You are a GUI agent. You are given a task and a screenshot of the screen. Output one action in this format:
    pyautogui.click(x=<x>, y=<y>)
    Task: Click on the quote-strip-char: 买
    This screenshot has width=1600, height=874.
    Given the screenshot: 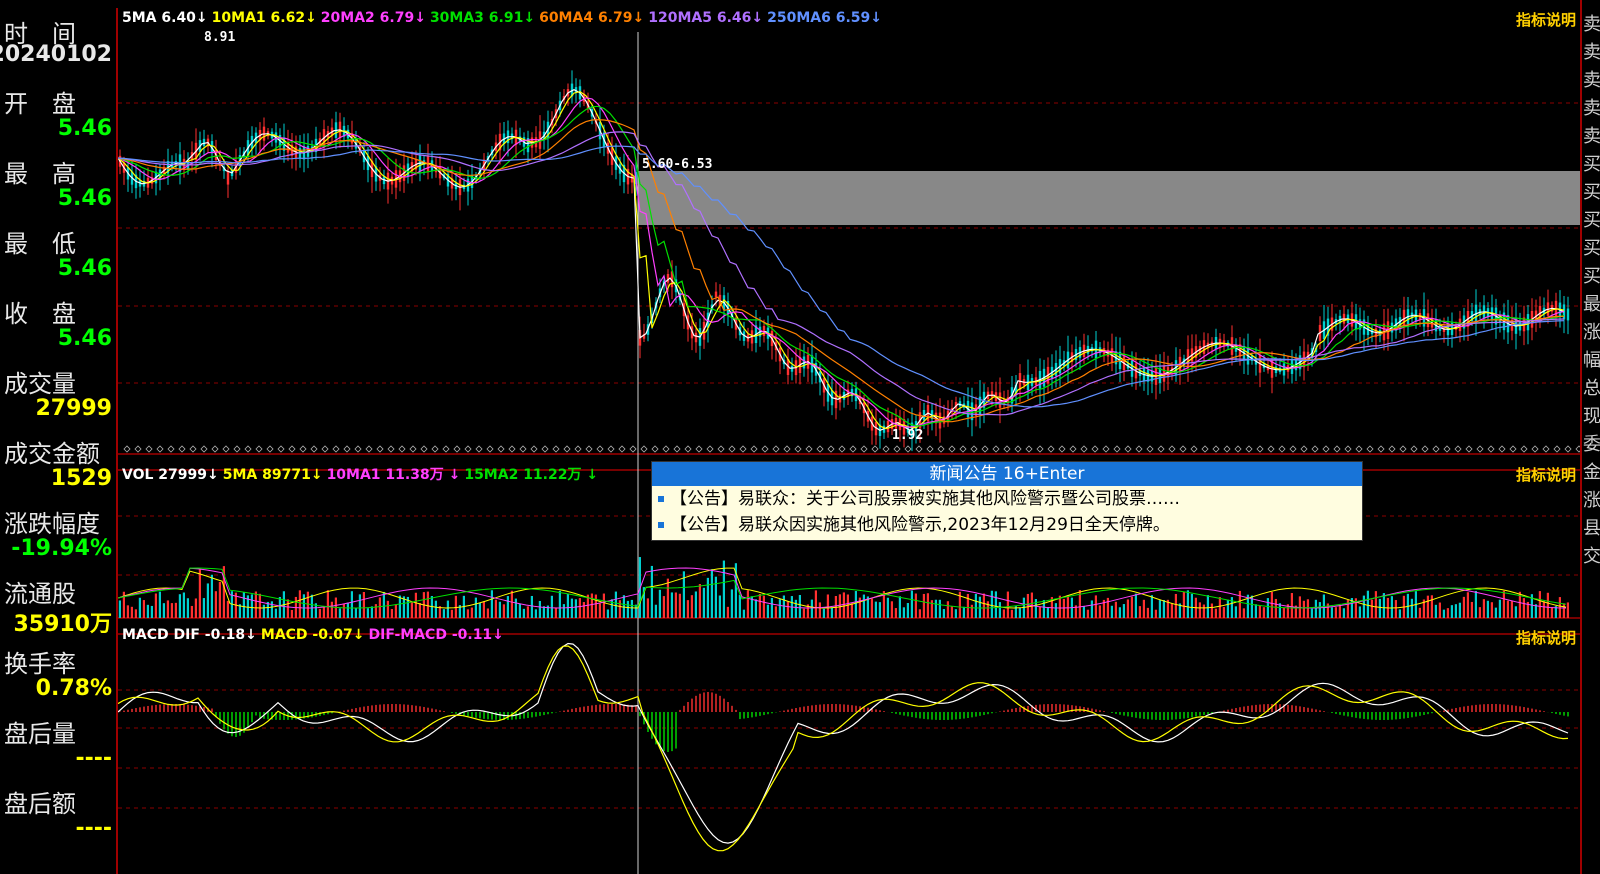 What is the action you would take?
    pyautogui.click(x=1591, y=164)
    